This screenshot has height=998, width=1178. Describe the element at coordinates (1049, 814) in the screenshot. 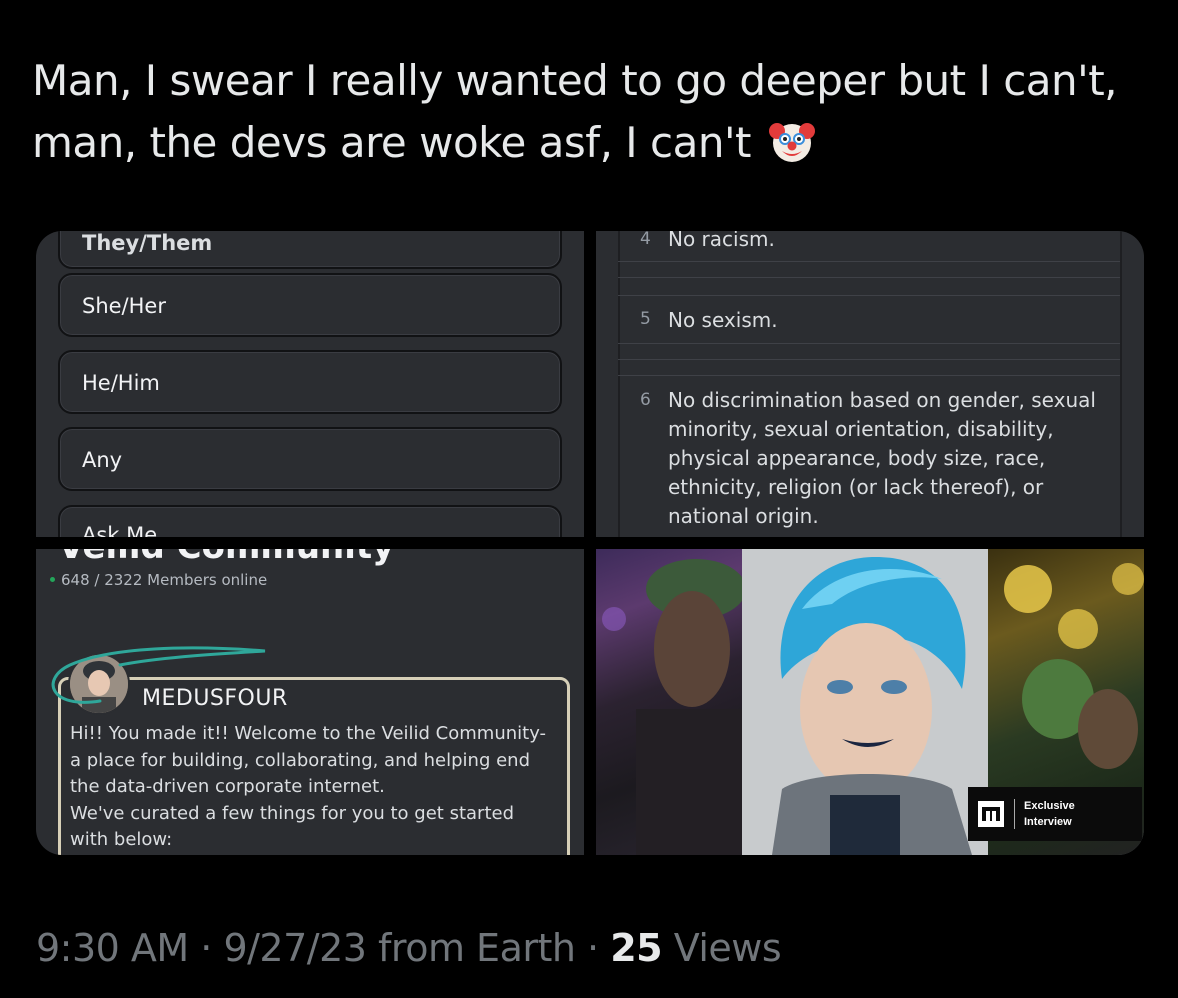

I see `badge-text: Exclusive Interview` at that location.